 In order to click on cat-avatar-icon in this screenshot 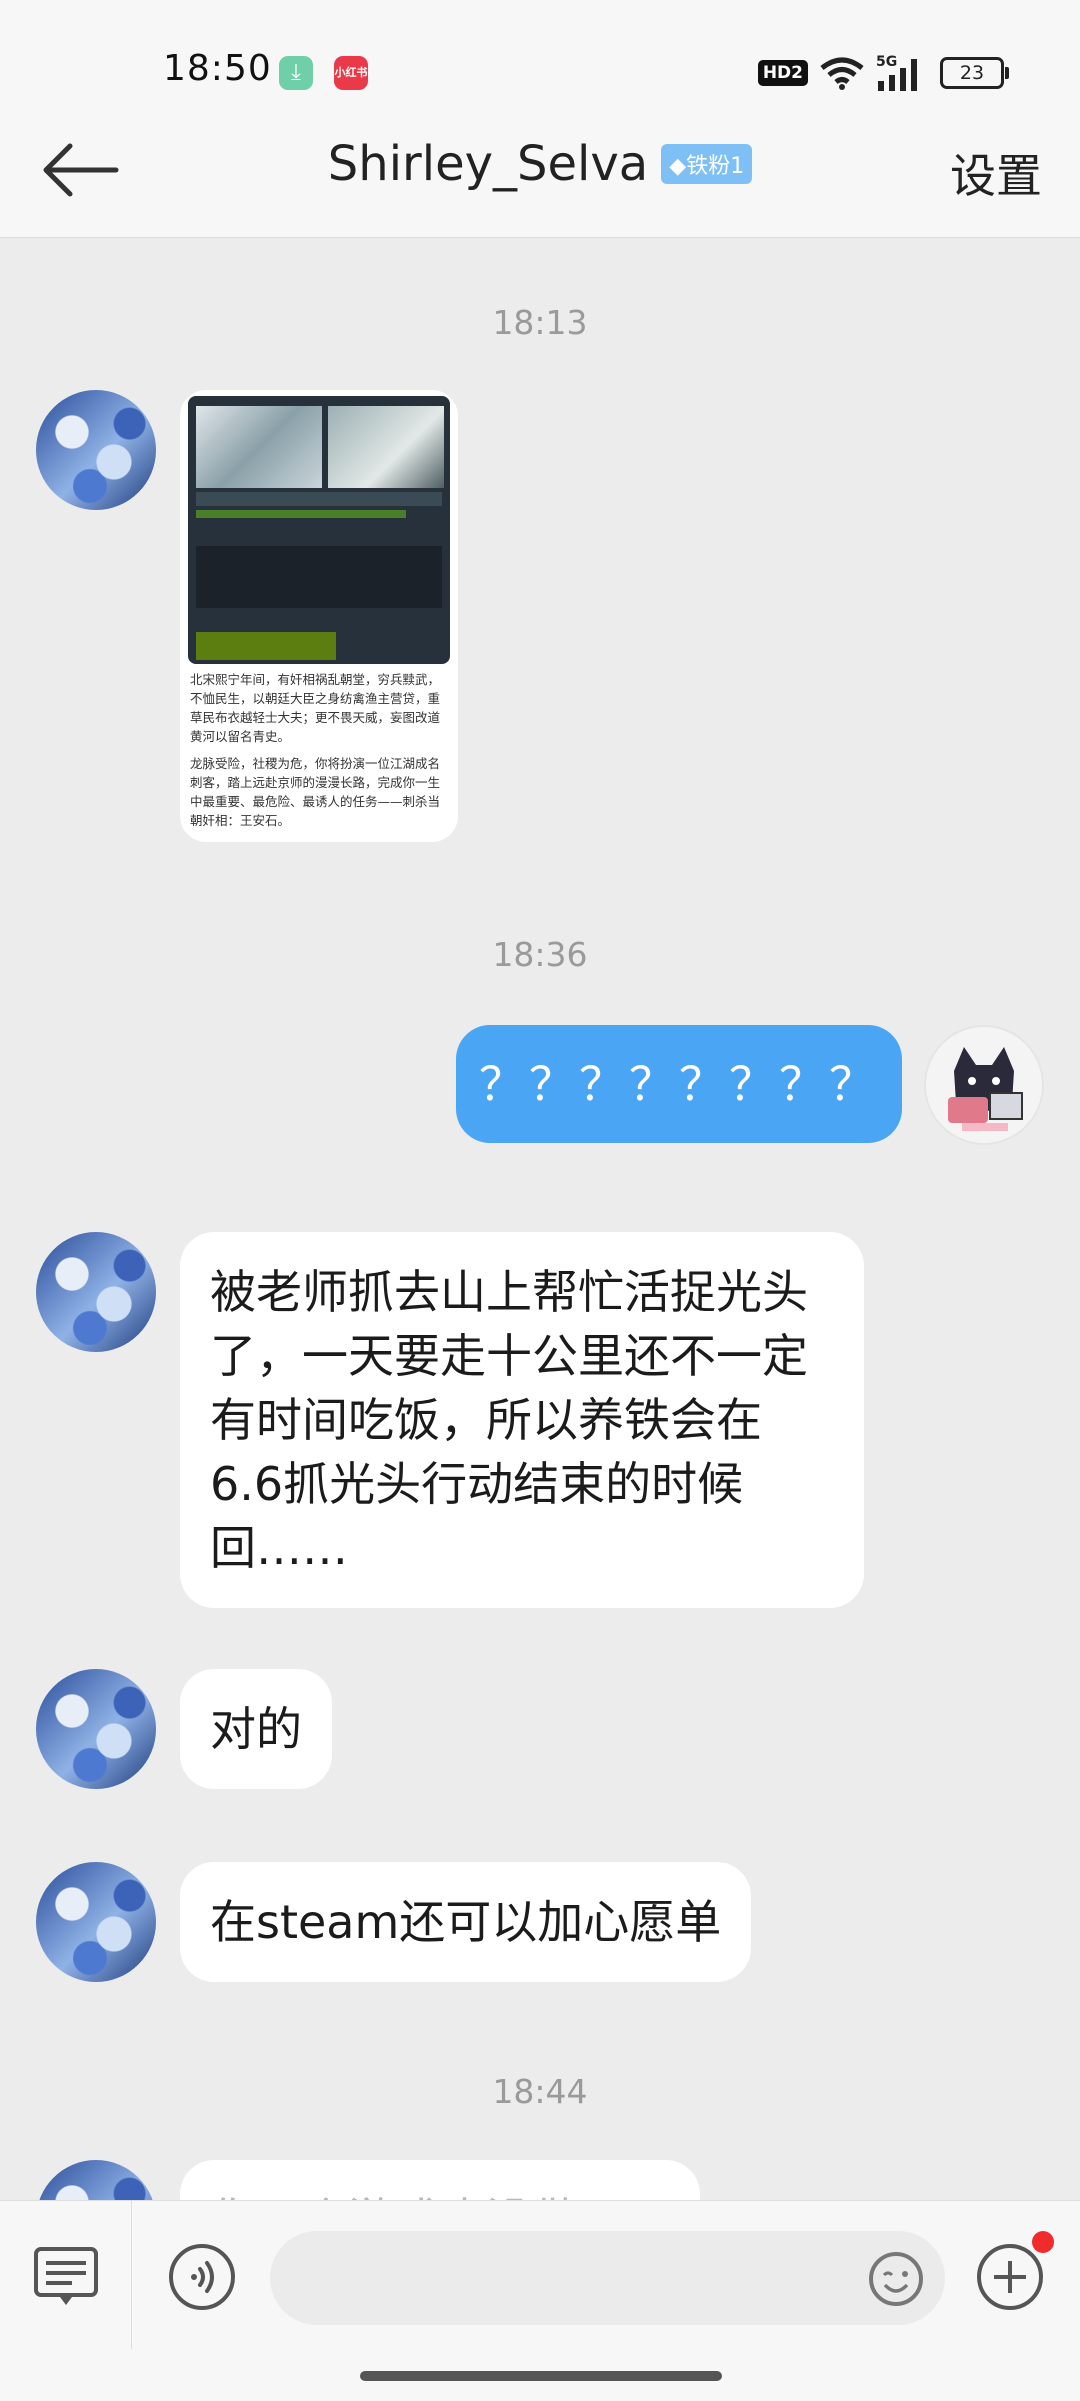, I will do `click(985, 1089)`.